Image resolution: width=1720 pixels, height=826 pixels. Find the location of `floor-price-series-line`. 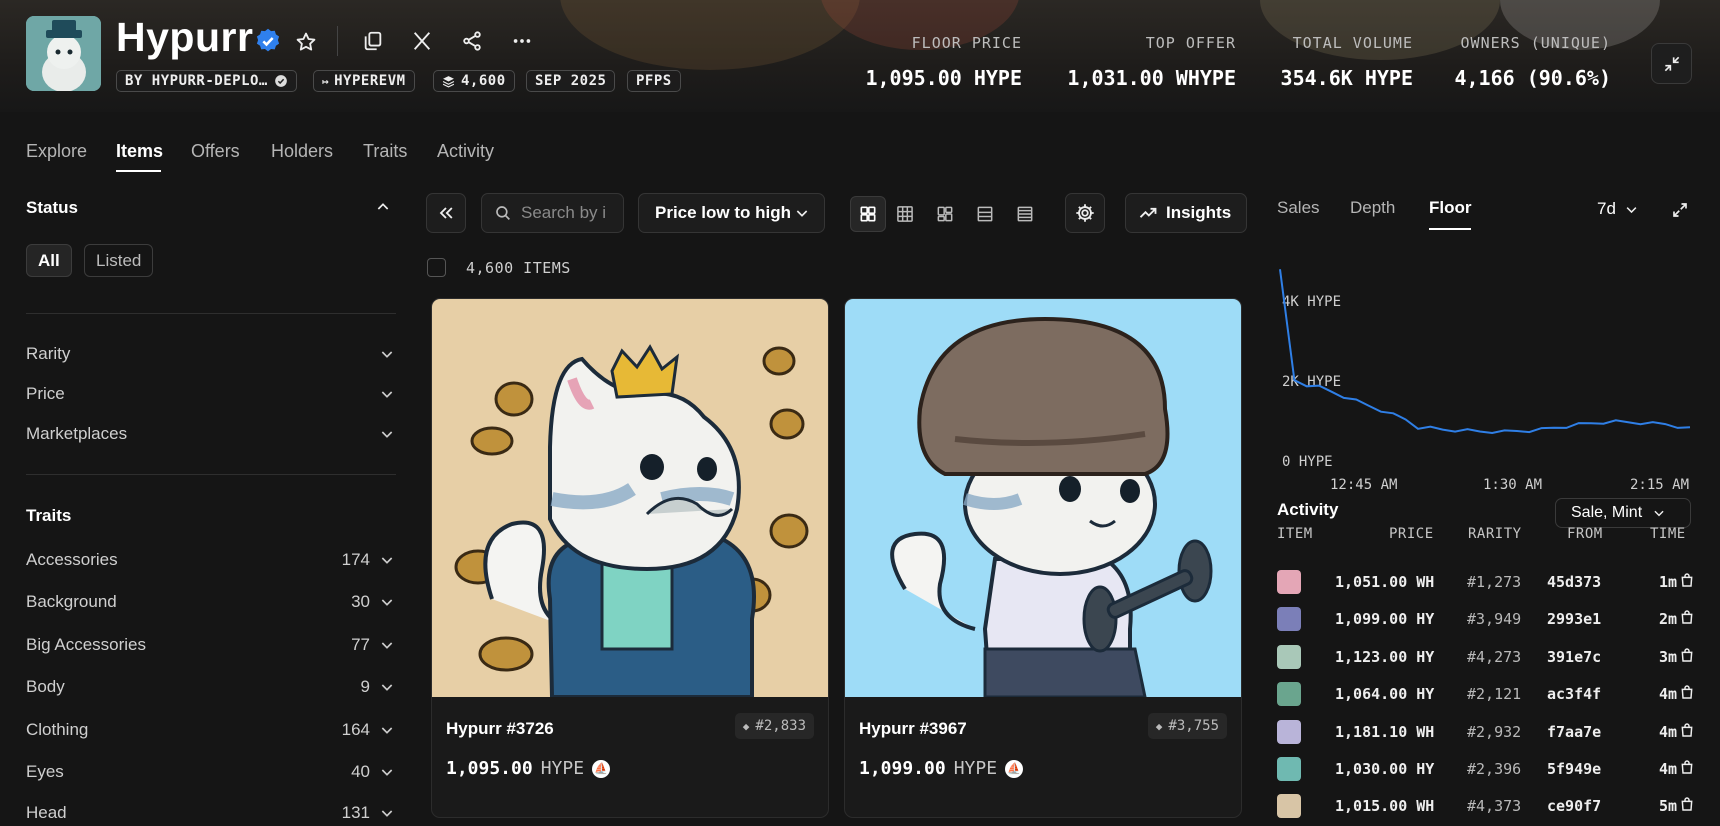

floor-price-series-line is located at coordinates (1485, 352).